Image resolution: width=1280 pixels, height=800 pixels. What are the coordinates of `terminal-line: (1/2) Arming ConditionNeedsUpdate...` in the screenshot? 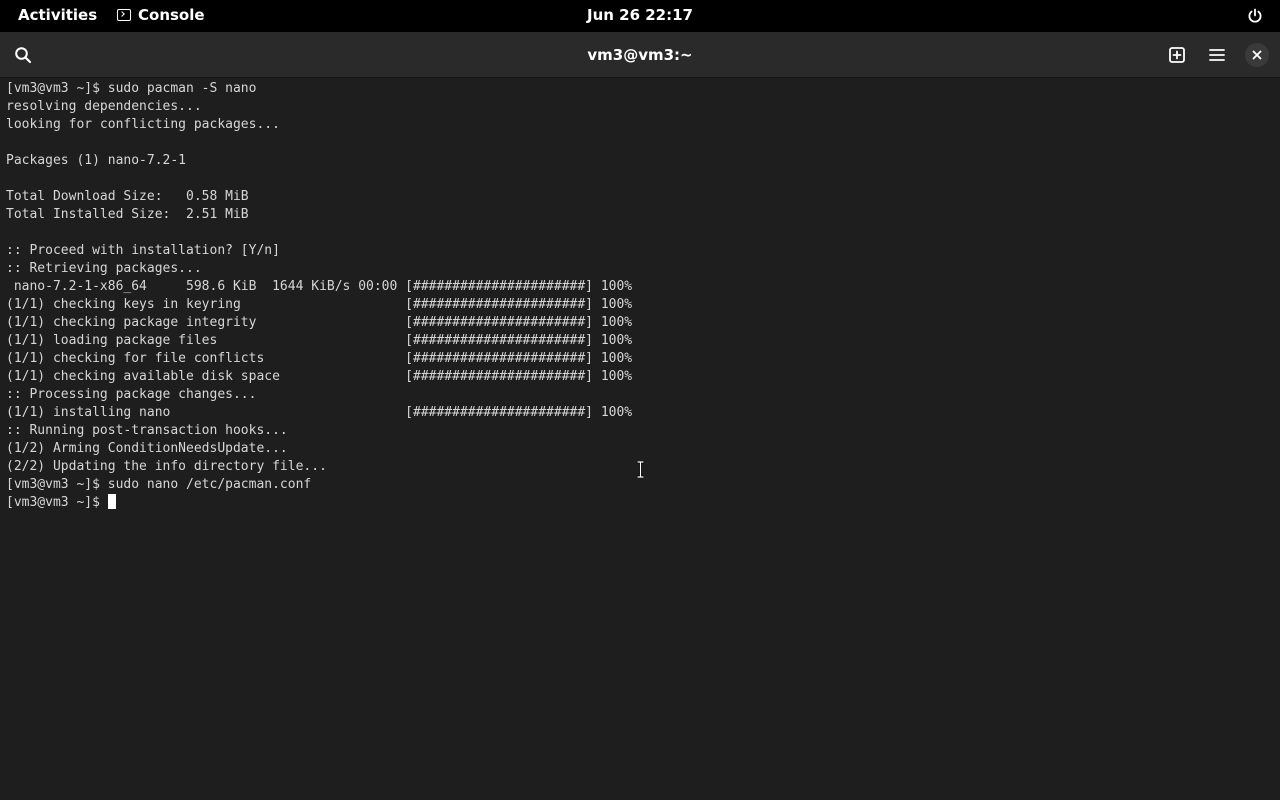 It's located at (147, 448).